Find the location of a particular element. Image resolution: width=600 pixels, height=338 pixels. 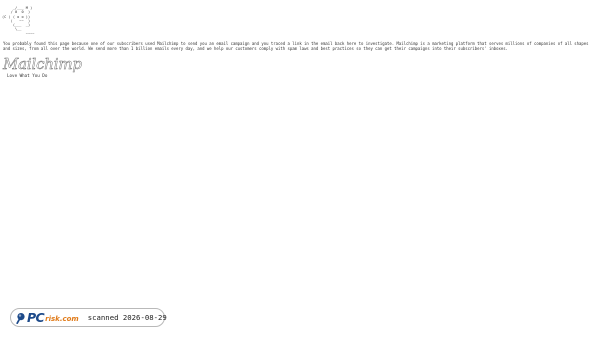

mailchimp-wordmark: Mailchimp is located at coordinates (42, 64).